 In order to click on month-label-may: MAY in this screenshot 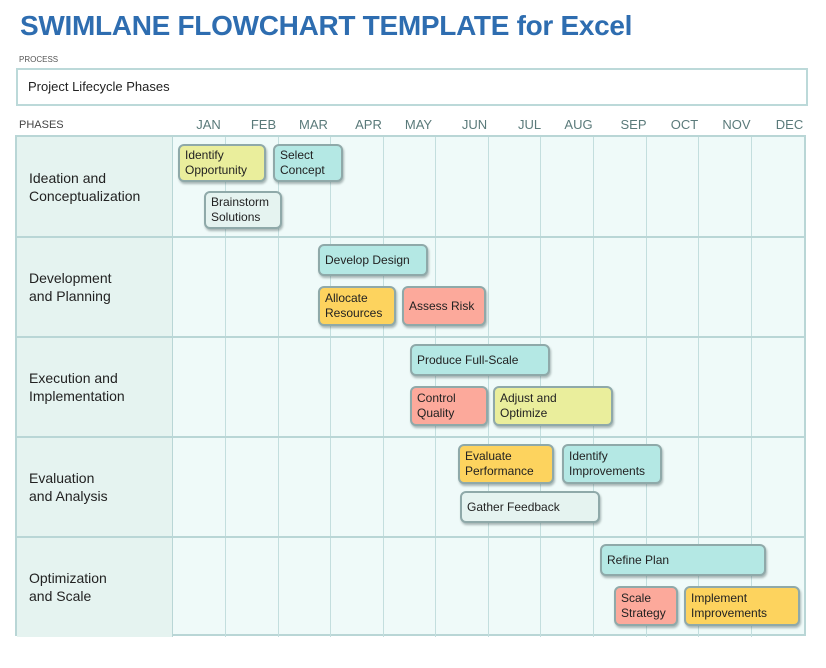, I will do `click(418, 124)`.